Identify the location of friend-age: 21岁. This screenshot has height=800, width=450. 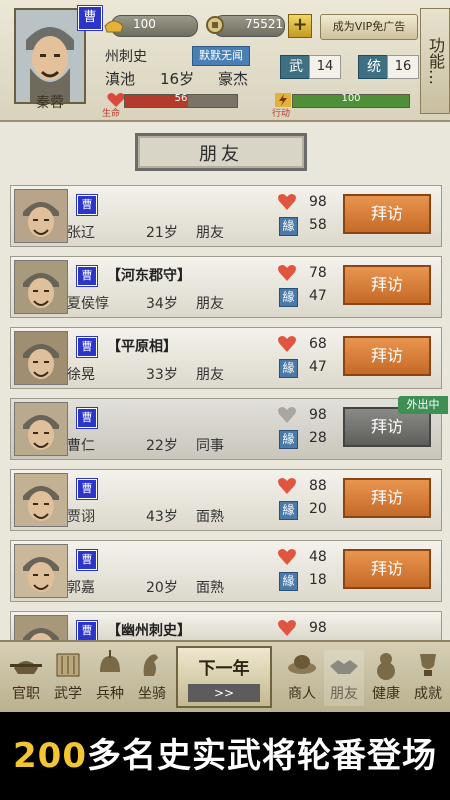
(162, 233).